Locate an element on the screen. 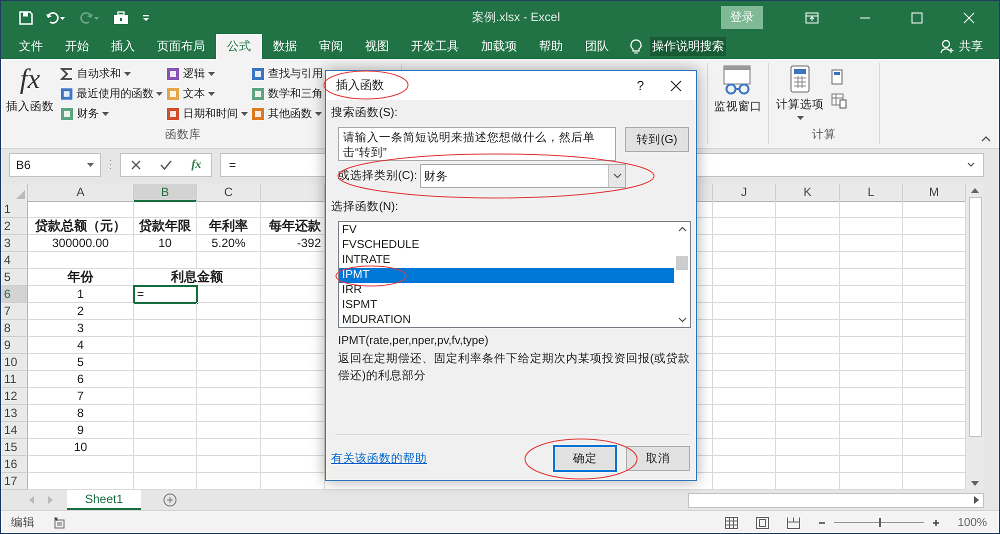 This screenshot has height=534, width=1000. group-label: 计算 is located at coordinates (824, 135).